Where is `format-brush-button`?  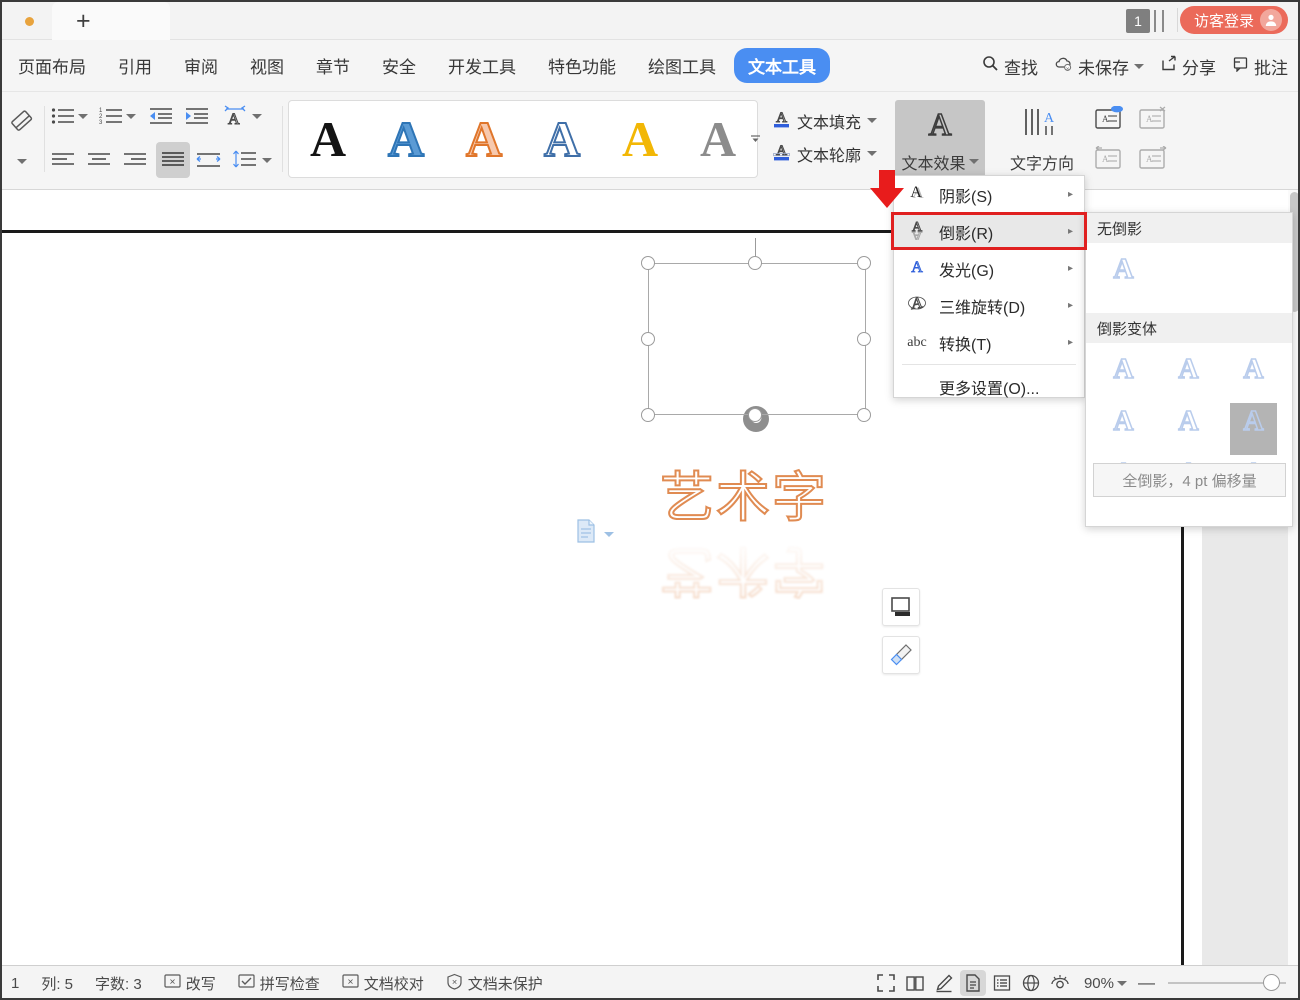
format-brush-button is located at coordinates (901, 655).